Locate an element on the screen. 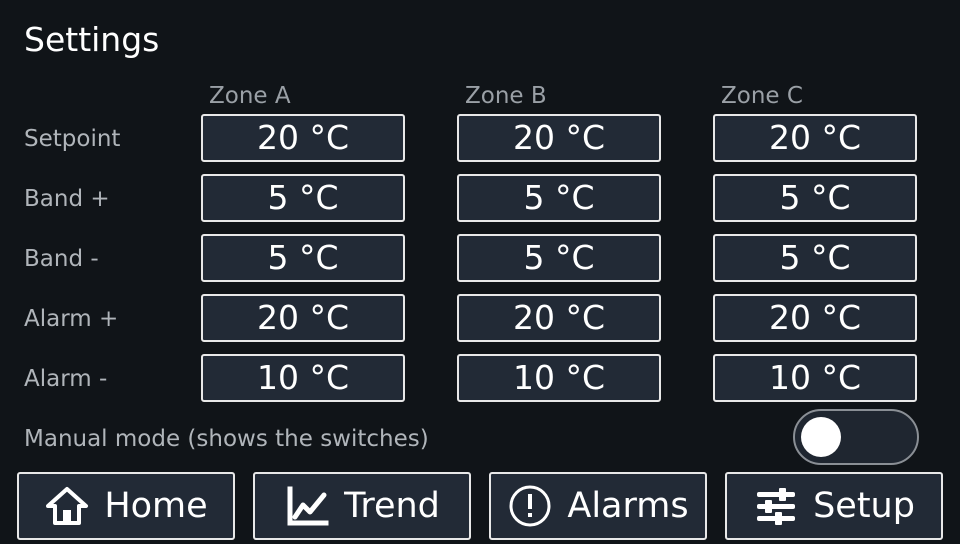 Image resolution: width=960 pixels, height=544 pixels. band-plus-zone-a-field: 5 °C is located at coordinates (303, 198).